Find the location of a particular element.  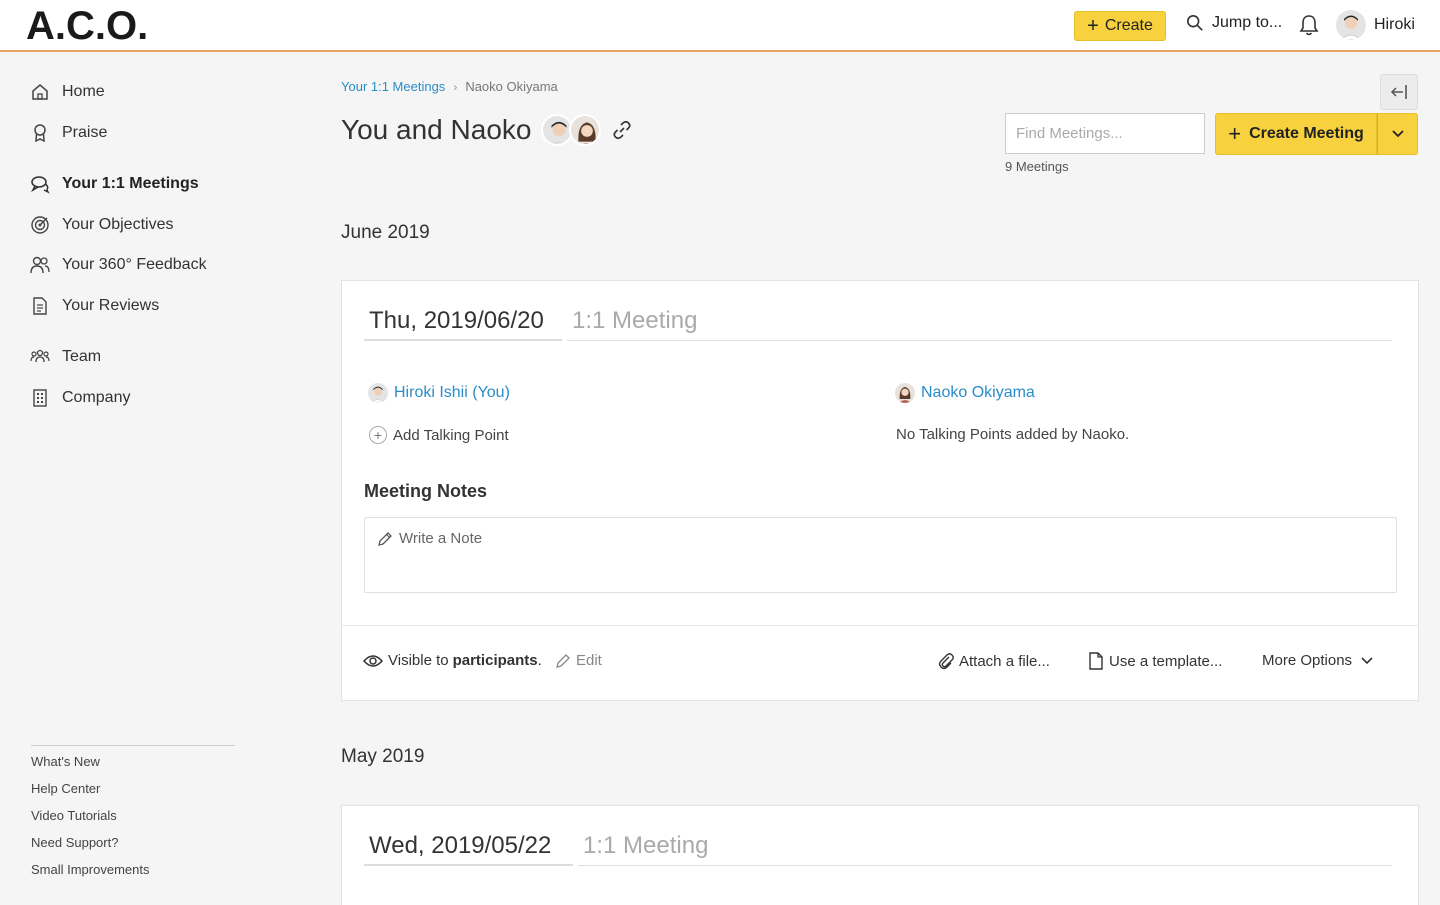

create-button: + Create is located at coordinates (1120, 26).